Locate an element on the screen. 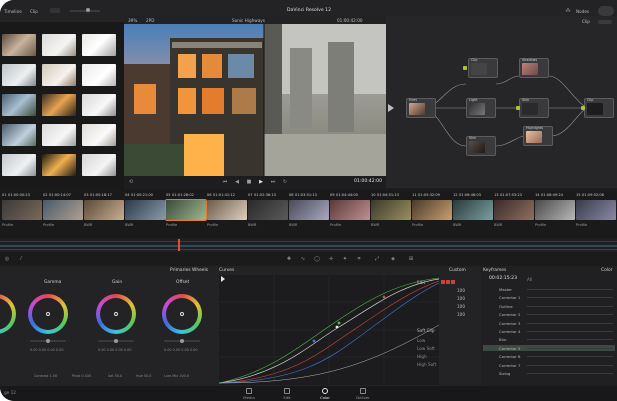  mini-timeline is located at coordinates (308, 245).